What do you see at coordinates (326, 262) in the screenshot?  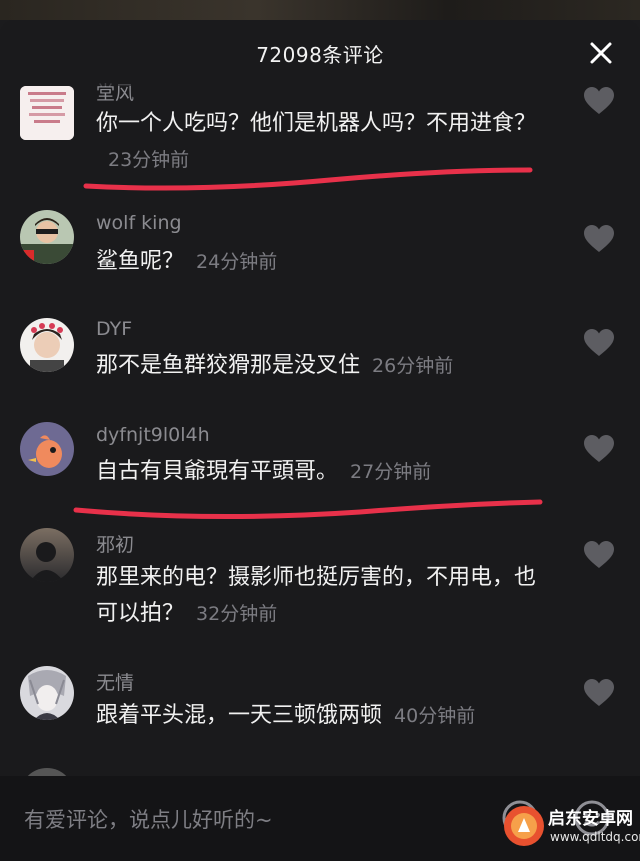 I see `comment-text: 鲨鱼呢？ 24分钟前` at bounding box center [326, 262].